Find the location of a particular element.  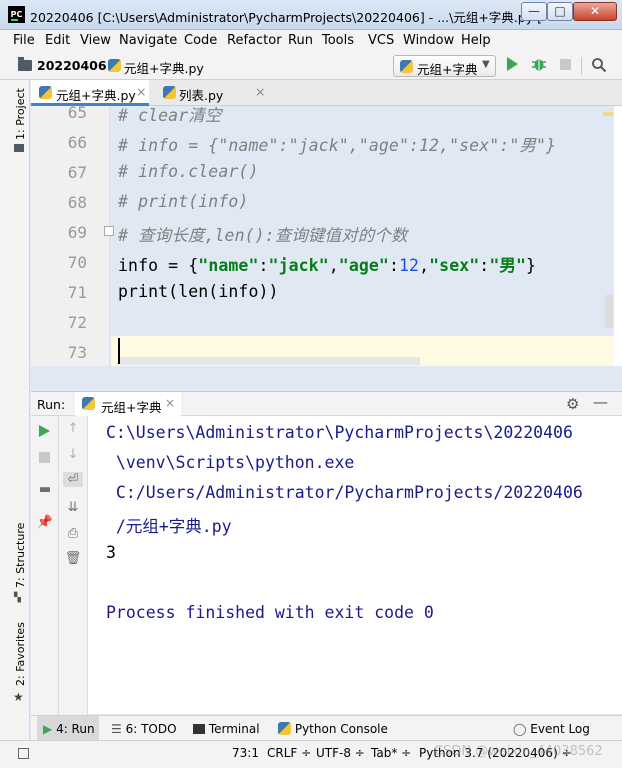

tab-label: 元组+字典.py is located at coordinates (96, 95).